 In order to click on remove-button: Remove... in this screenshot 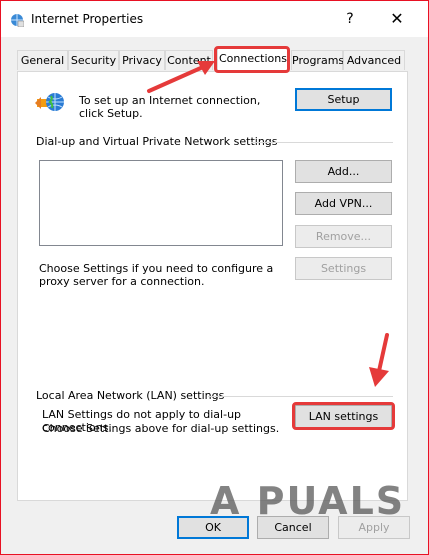, I will do `click(343, 236)`.